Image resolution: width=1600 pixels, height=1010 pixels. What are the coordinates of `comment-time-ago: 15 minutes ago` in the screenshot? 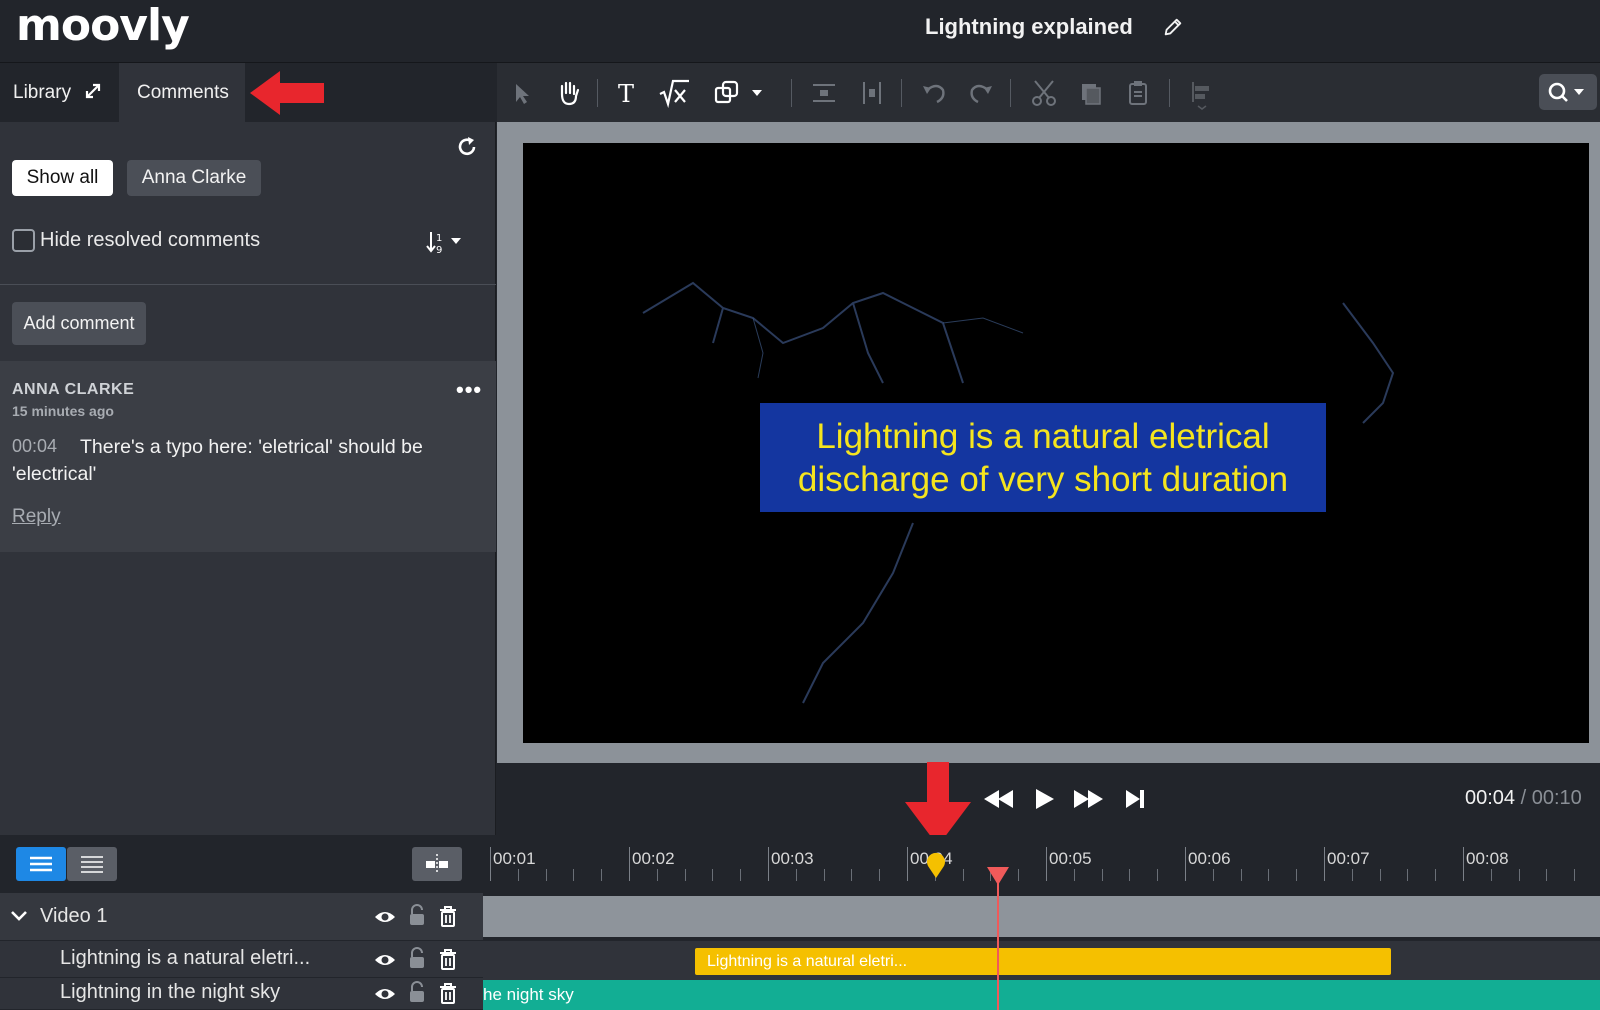 It's located at (63, 411).